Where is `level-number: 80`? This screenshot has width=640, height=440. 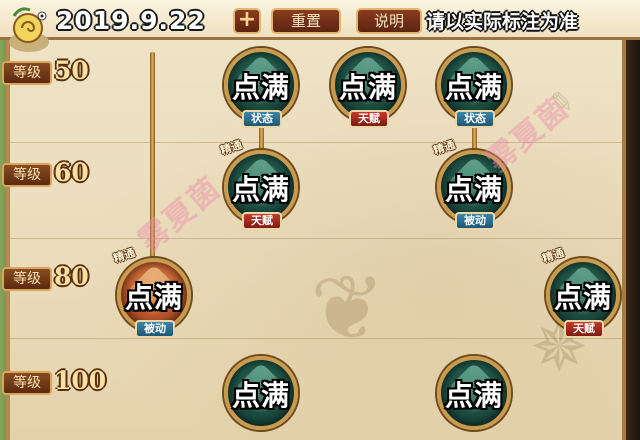 level-number: 80 is located at coordinates (71, 276).